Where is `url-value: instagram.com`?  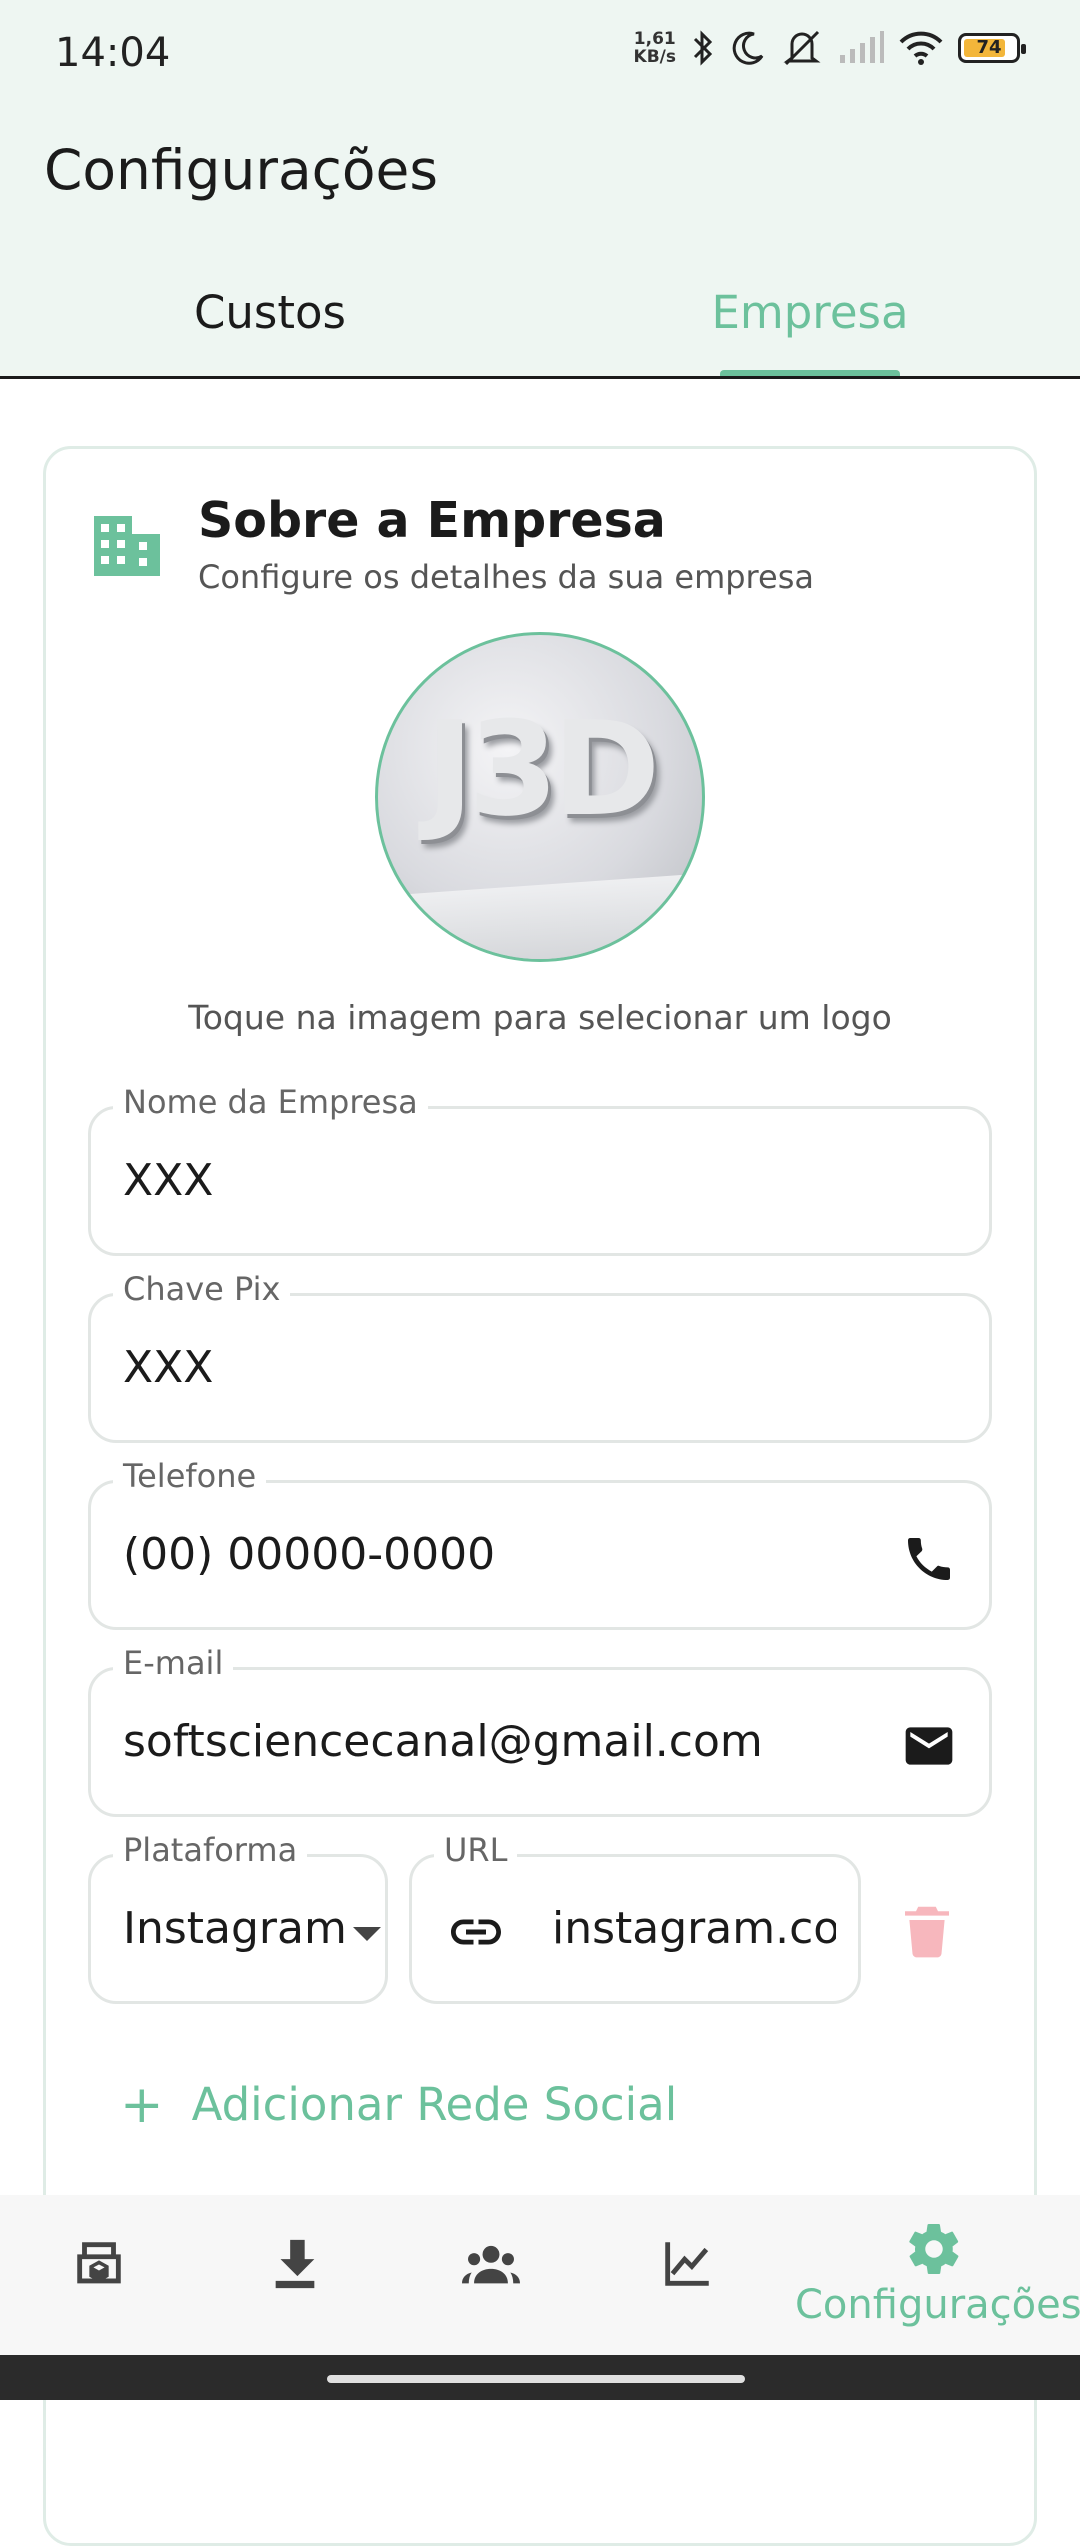 url-value: instagram.com is located at coordinates (694, 1928).